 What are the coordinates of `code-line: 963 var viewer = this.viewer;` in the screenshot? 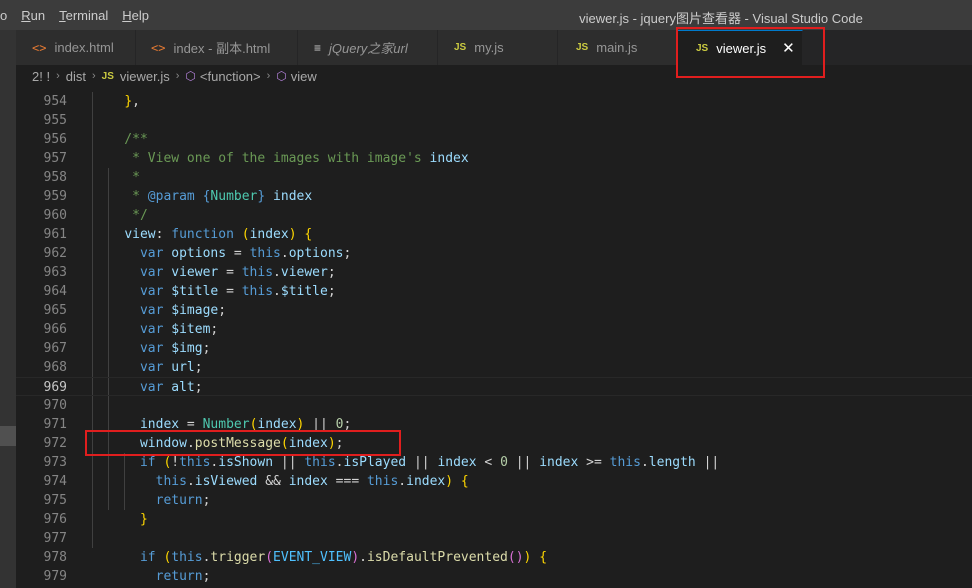 It's located at (494, 272).